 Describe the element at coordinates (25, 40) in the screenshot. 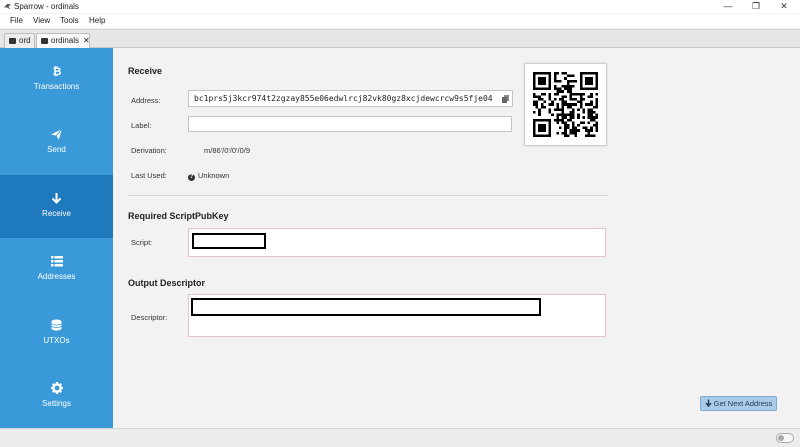

I see `tab-label: ord` at that location.